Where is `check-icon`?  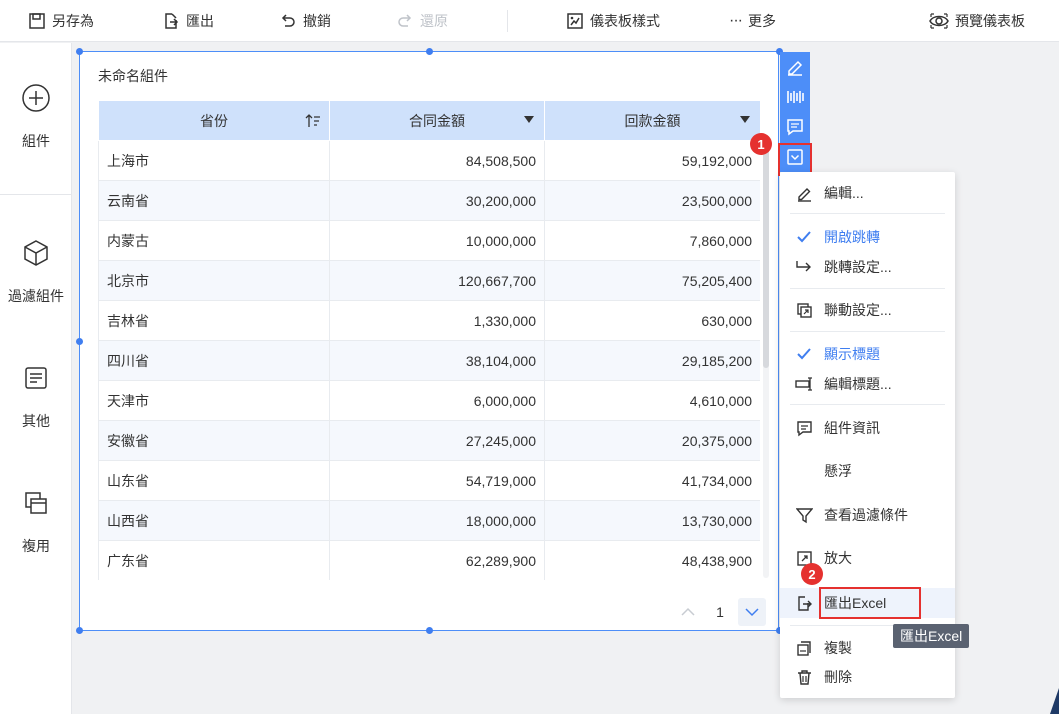 check-icon is located at coordinates (804, 237).